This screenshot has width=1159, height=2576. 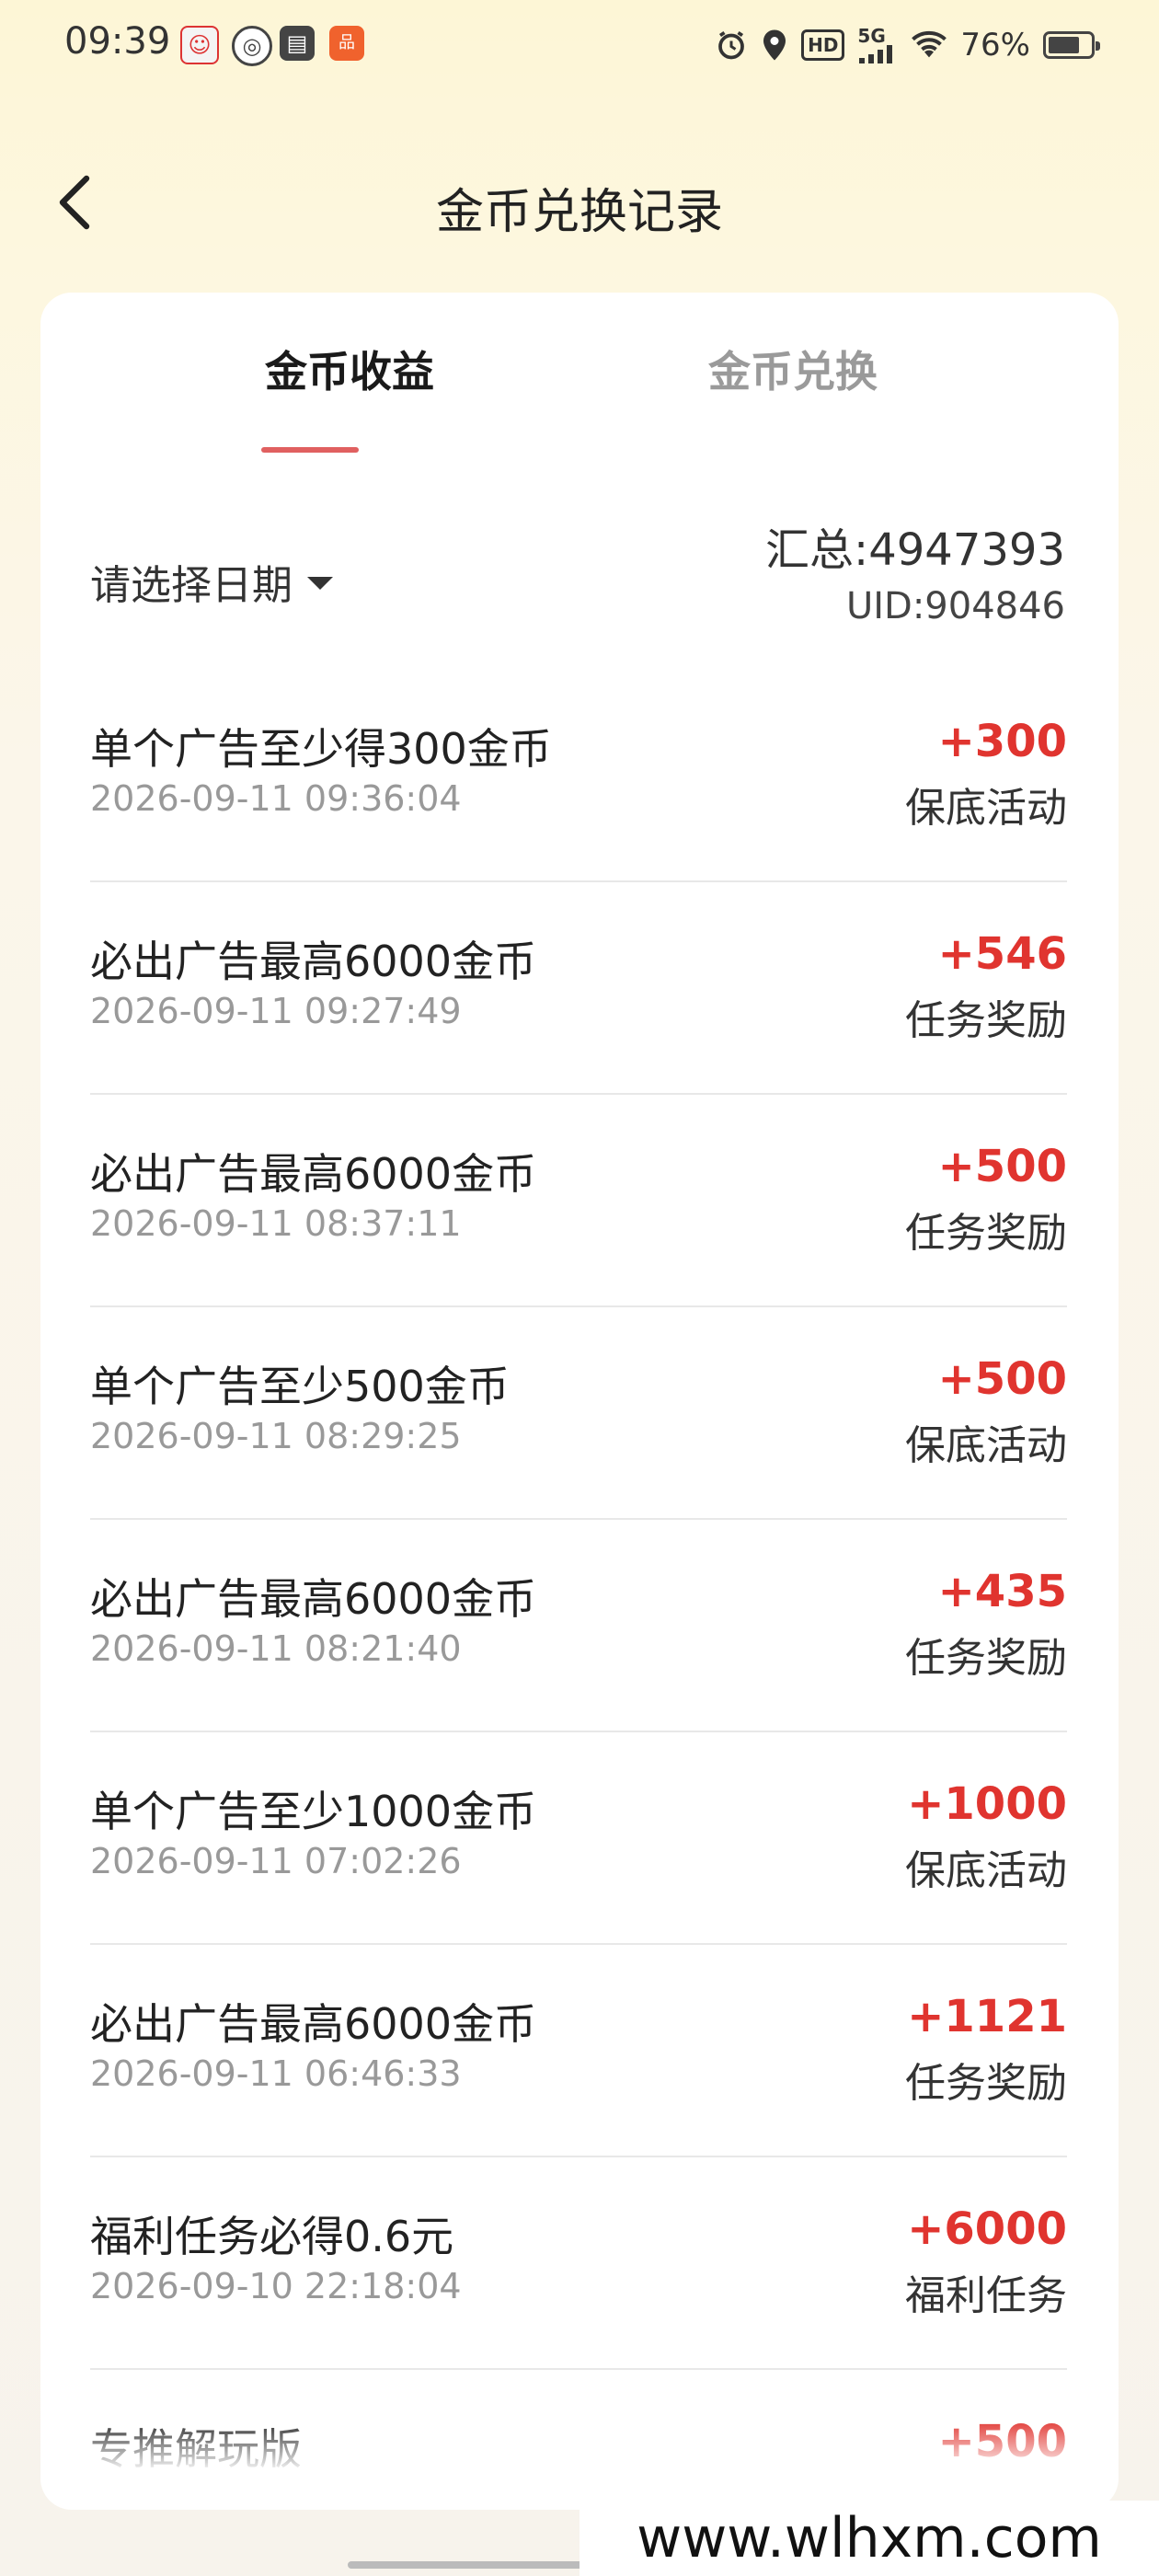 What do you see at coordinates (995, 45) in the screenshot?
I see `battery-percent: 76%` at bounding box center [995, 45].